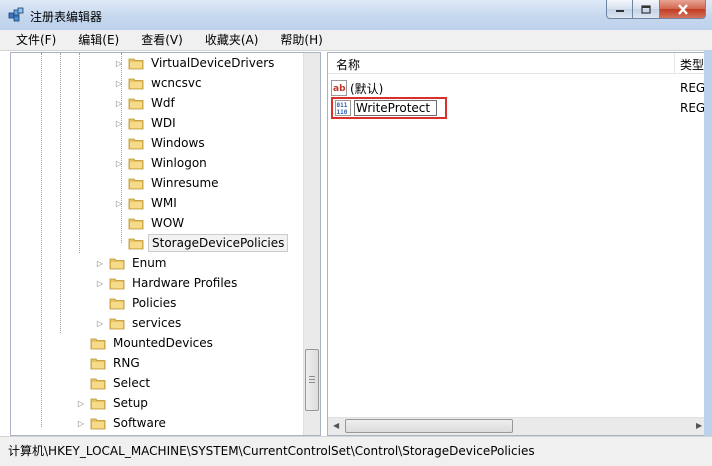 The height and width of the screenshot is (466, 712). Describe the element at coordinates (176, 83) in the screenshot. I see `tree-item-label: wcncsvc` at that location.